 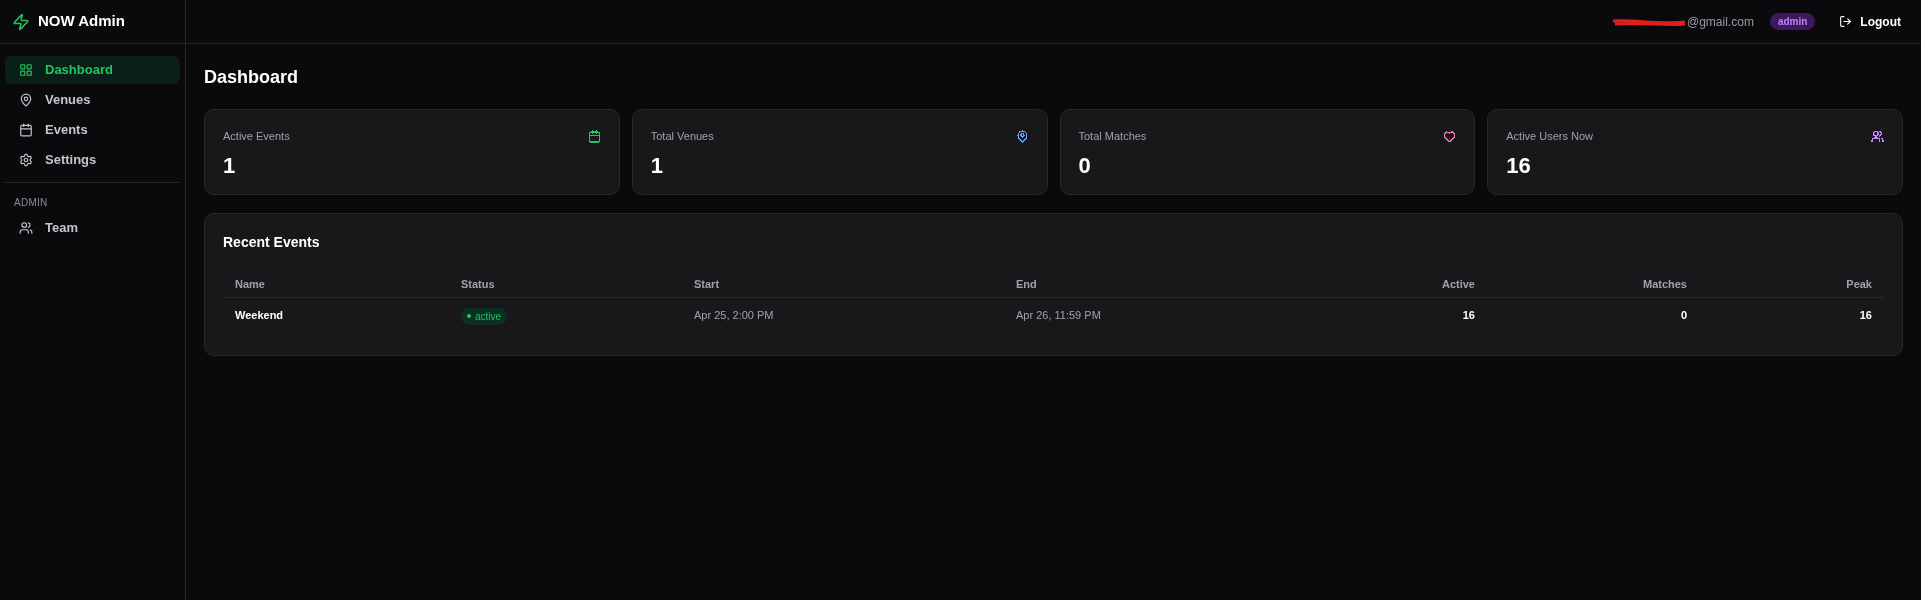 I want to click on lightning-icon, so click(x=21, y=21).